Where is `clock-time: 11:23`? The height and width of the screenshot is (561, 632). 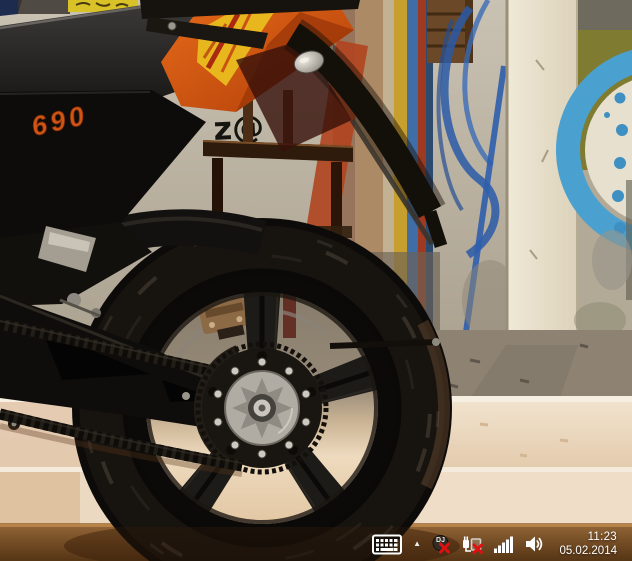
clock-time: 11:23 is located at coordinates (602, 537).